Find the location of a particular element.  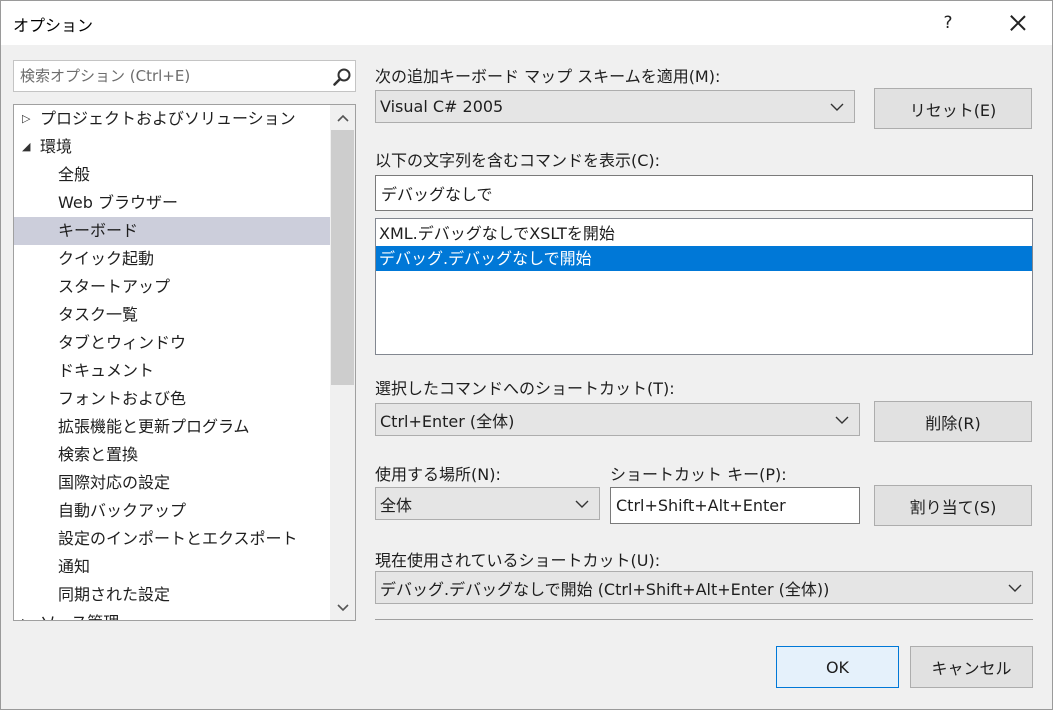

tree-item-projects-solutions: ▷ プロジェクトおよびソリューション is located at coordinates (172, 119).